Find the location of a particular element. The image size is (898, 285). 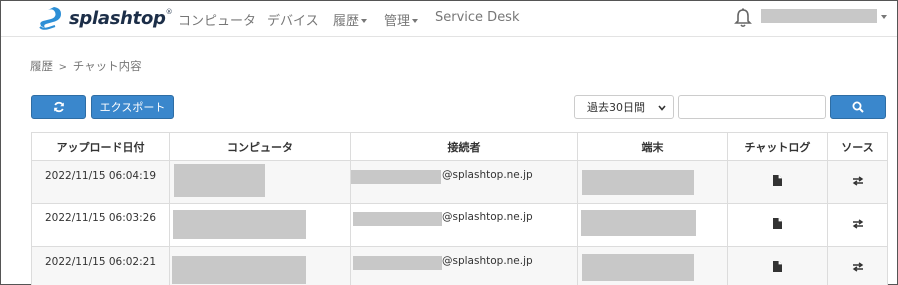

nav-service-desk: Service Desk is located at coordinates (477, 17).